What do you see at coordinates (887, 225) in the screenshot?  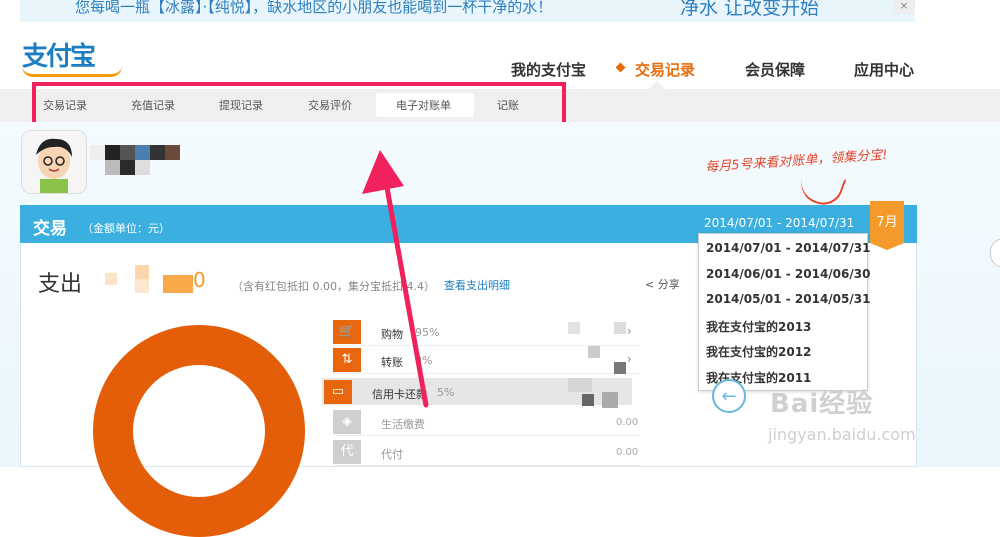 I see `month-tag: 7月` at bounding box center [887, 225].